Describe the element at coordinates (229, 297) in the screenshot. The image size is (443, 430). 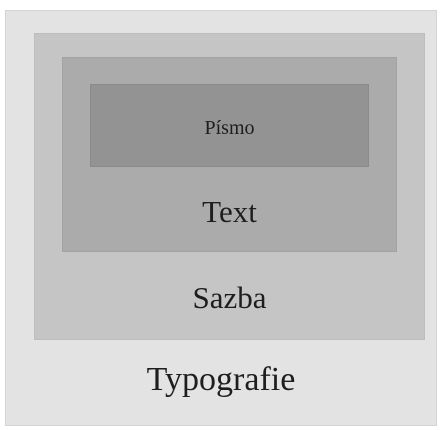
I see `sazba-label: Sazba` at that location.